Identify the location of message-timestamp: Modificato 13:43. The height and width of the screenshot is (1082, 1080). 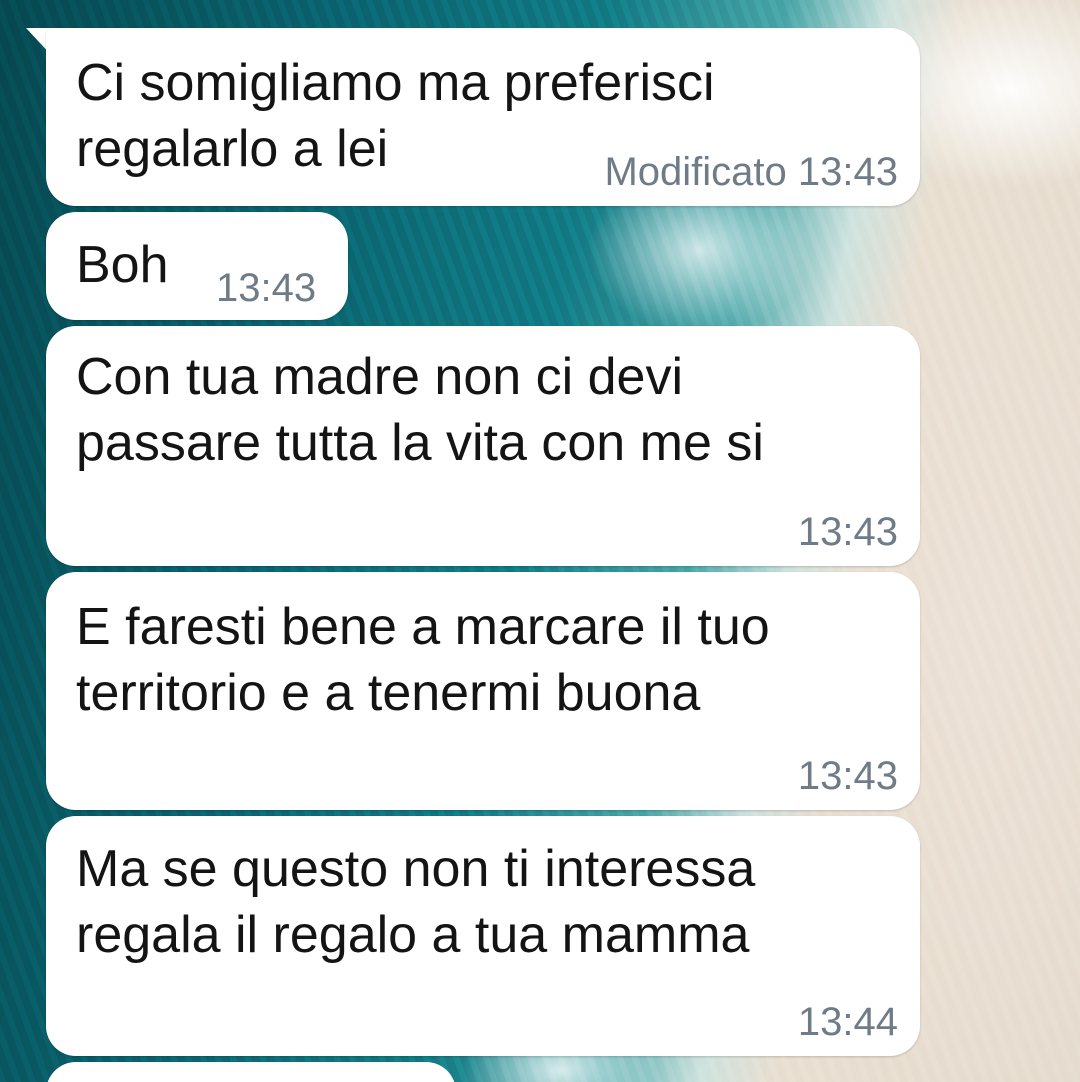
(751, 172).